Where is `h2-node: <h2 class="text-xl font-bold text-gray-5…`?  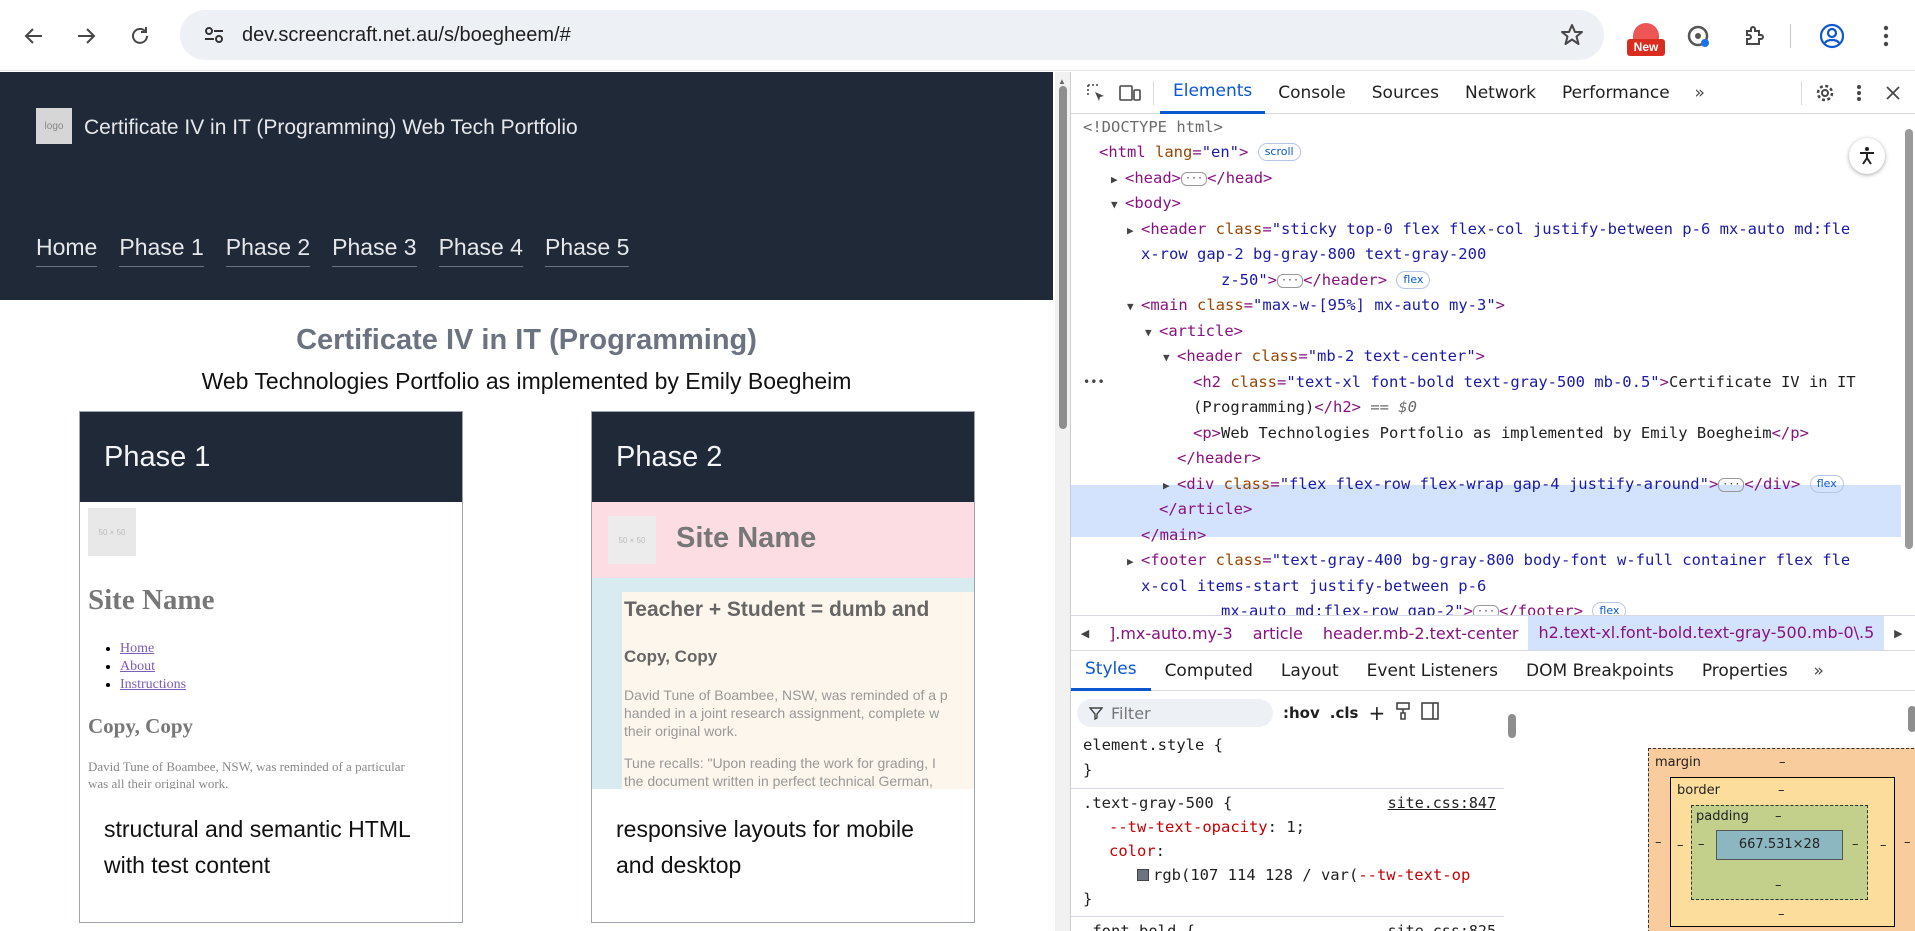
h2-node: <h2 class="text-xl font-bold text-gray-5… is located at coordinates (1524, 383).